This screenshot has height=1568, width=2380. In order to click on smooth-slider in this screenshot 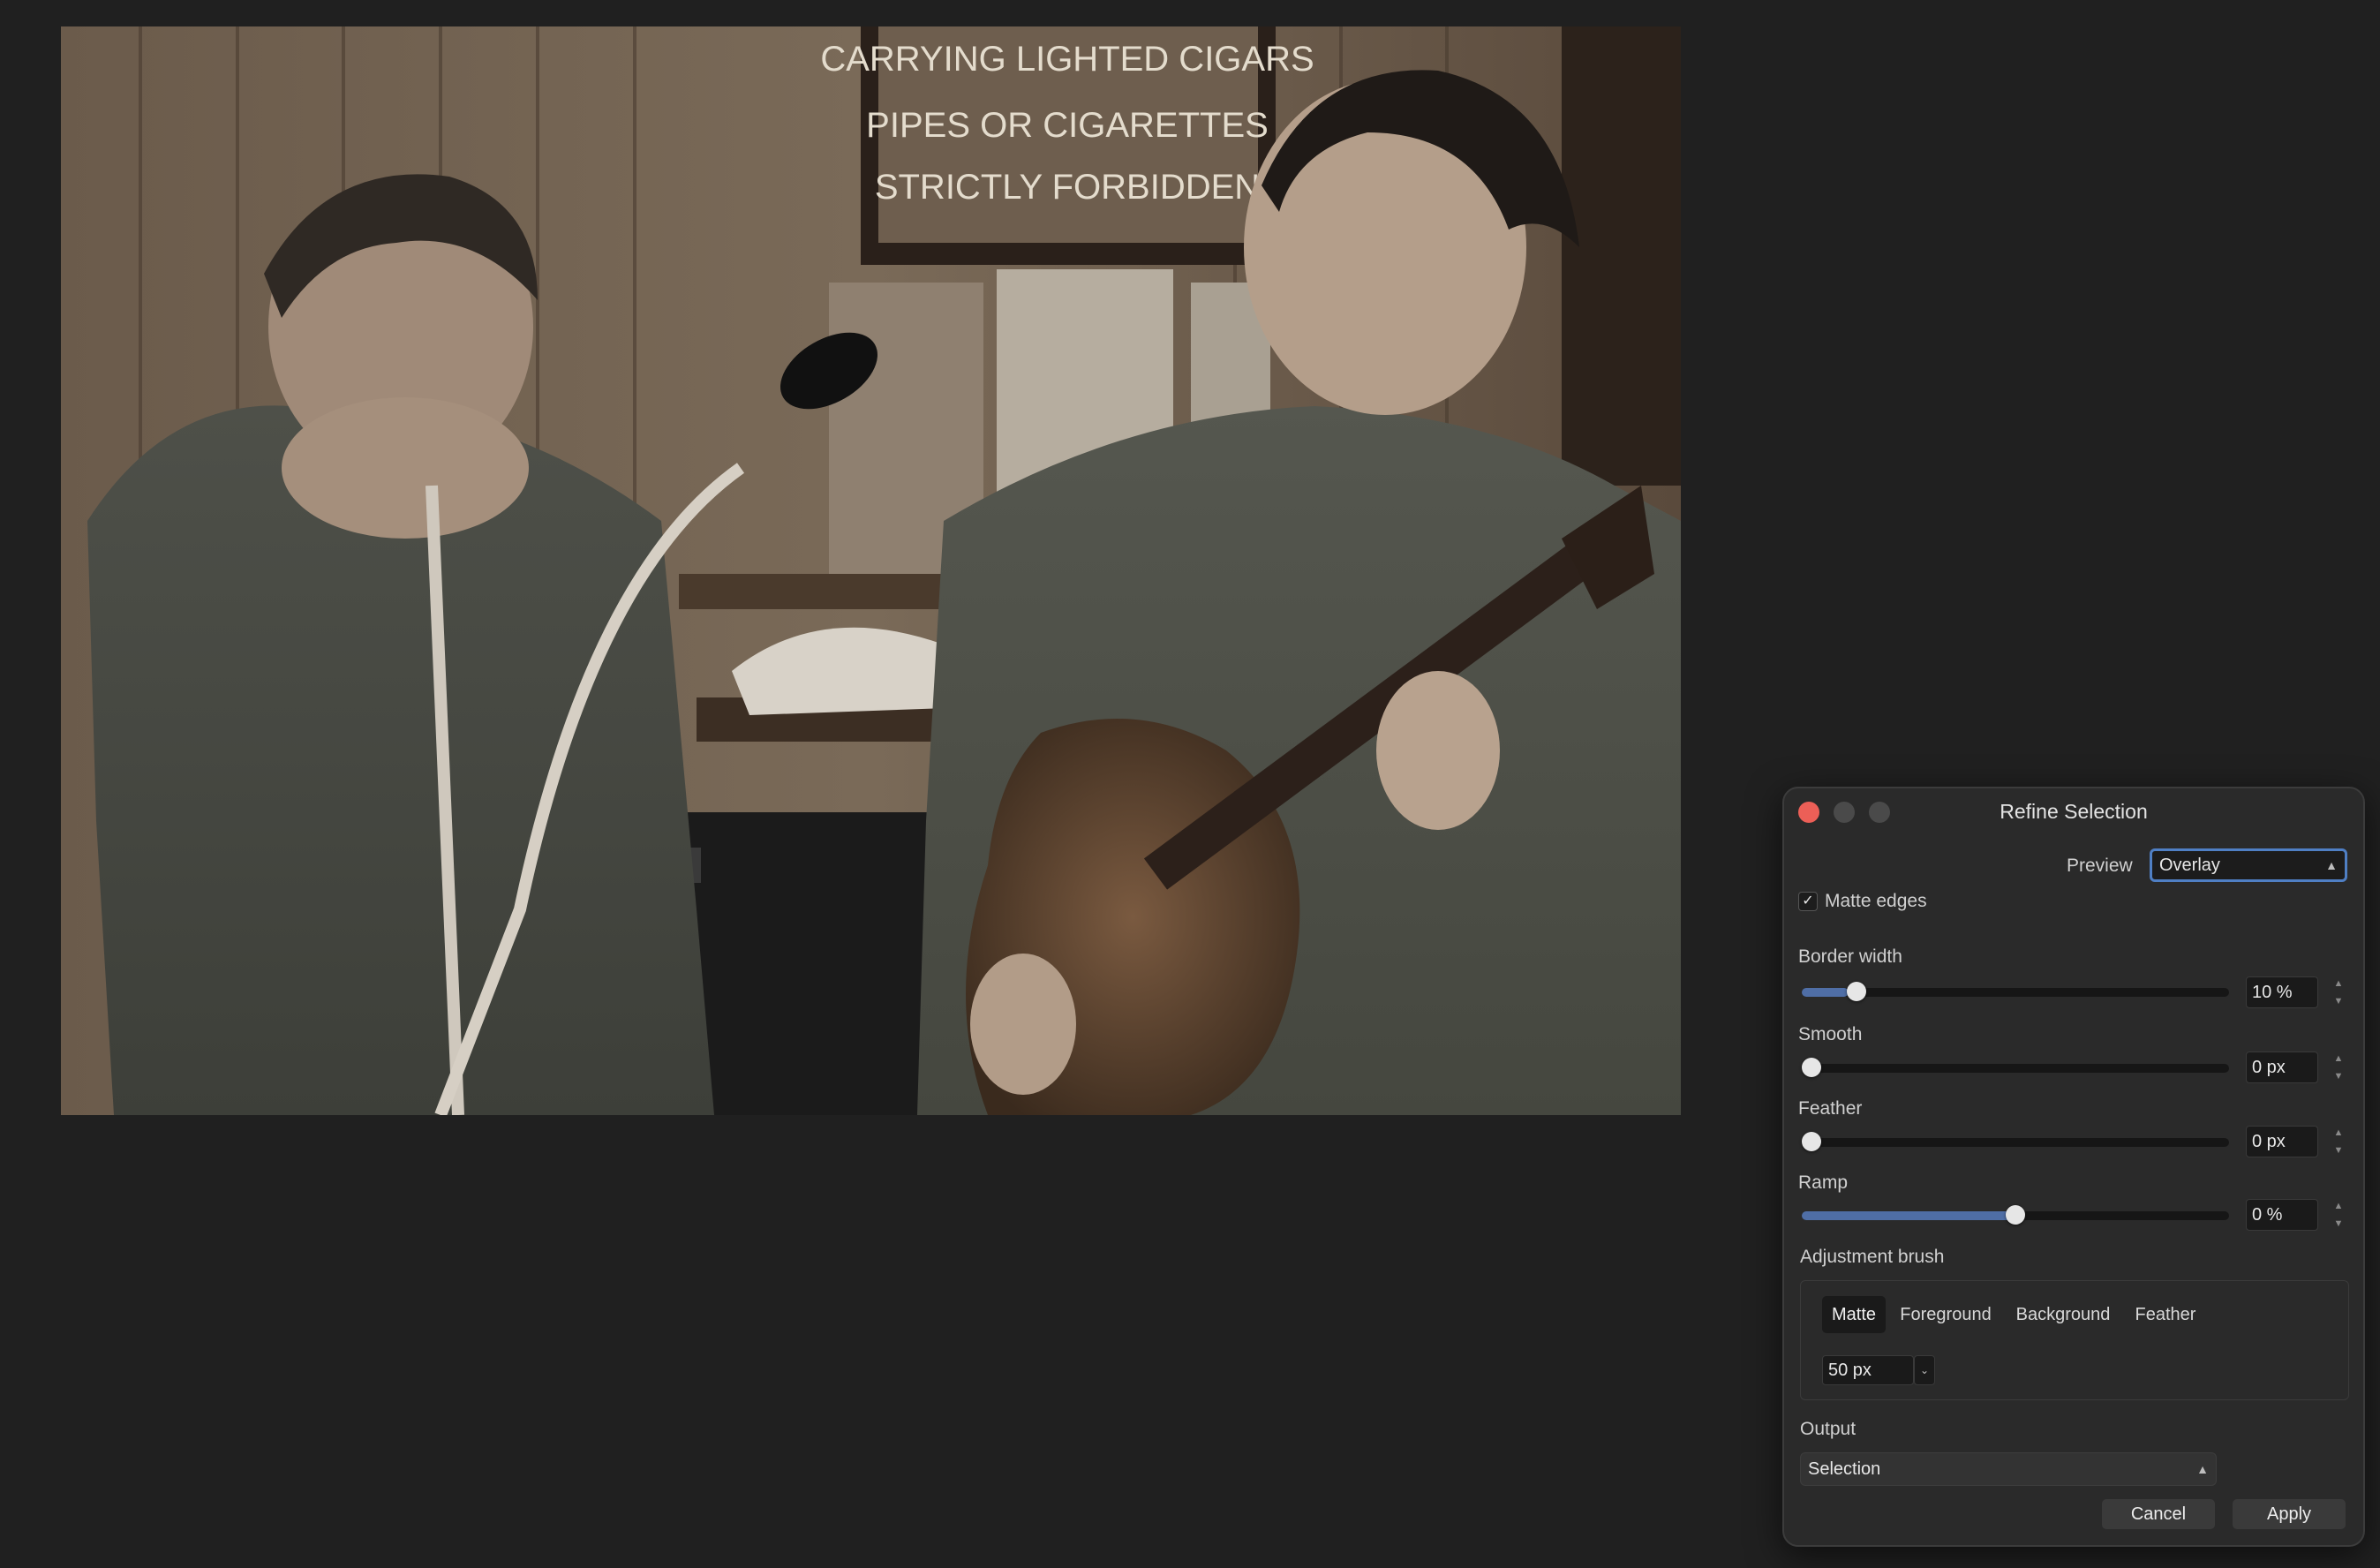, I will do `click(2015, 1067)`.